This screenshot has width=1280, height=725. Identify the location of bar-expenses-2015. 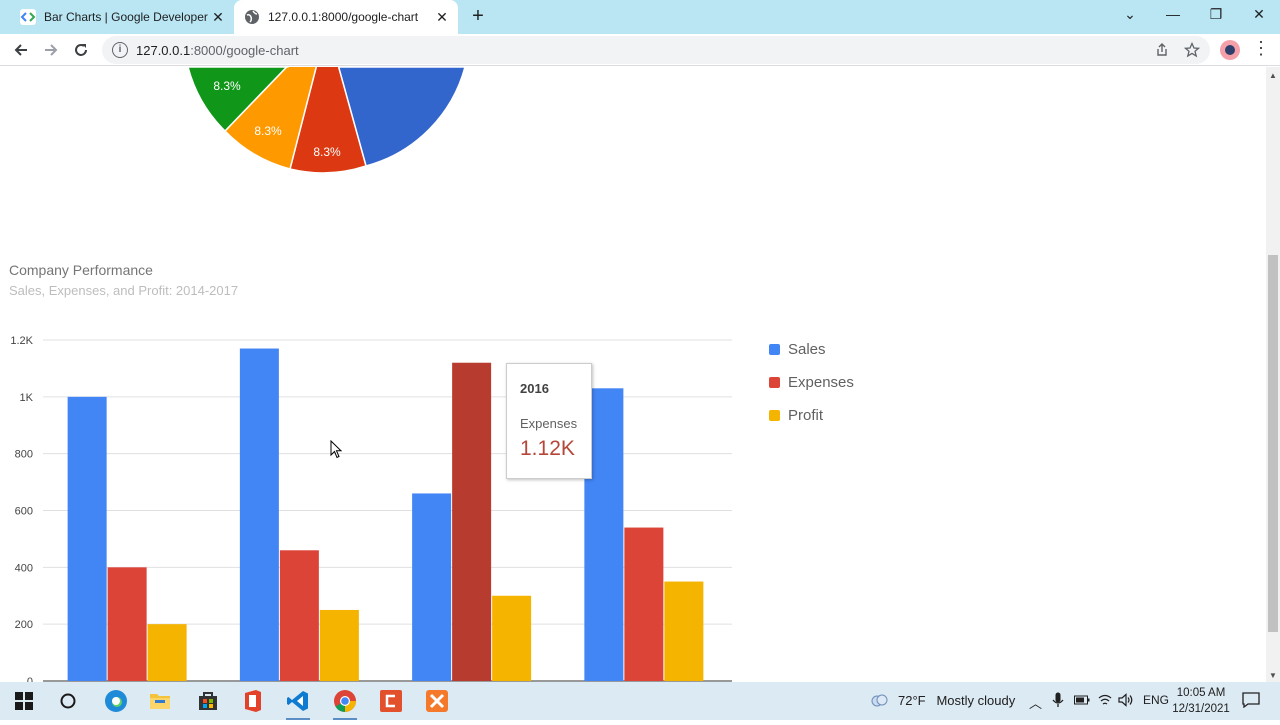
(299, 615).